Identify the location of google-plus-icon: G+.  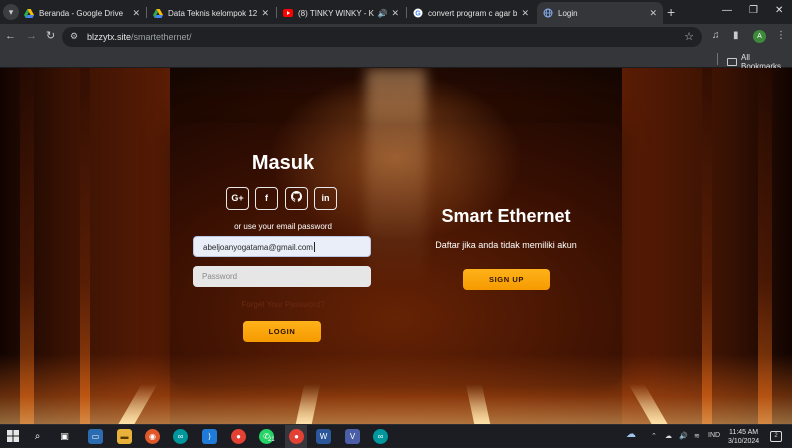
(237, 198).